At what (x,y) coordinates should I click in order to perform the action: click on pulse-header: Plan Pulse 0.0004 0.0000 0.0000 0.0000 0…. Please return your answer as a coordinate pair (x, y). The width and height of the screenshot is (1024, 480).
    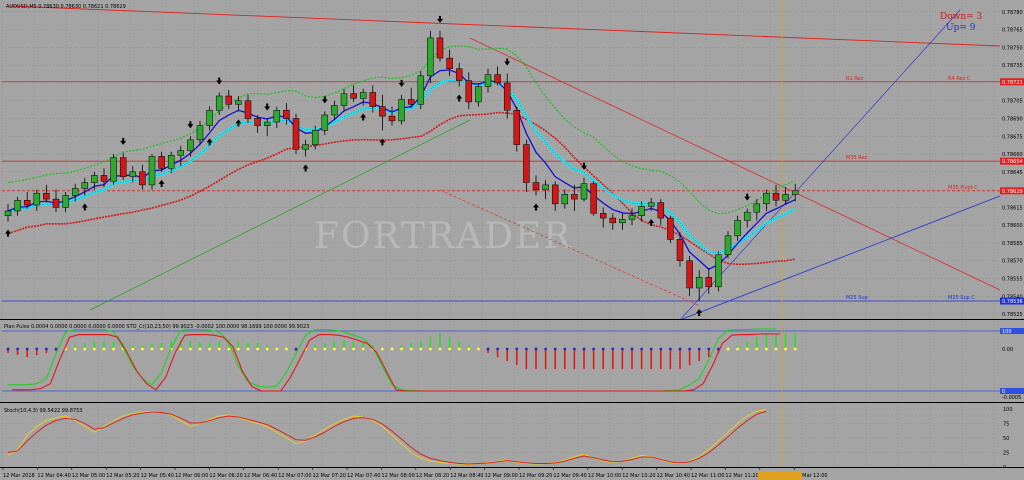
    Looking at the image, I should click on (156, 327).